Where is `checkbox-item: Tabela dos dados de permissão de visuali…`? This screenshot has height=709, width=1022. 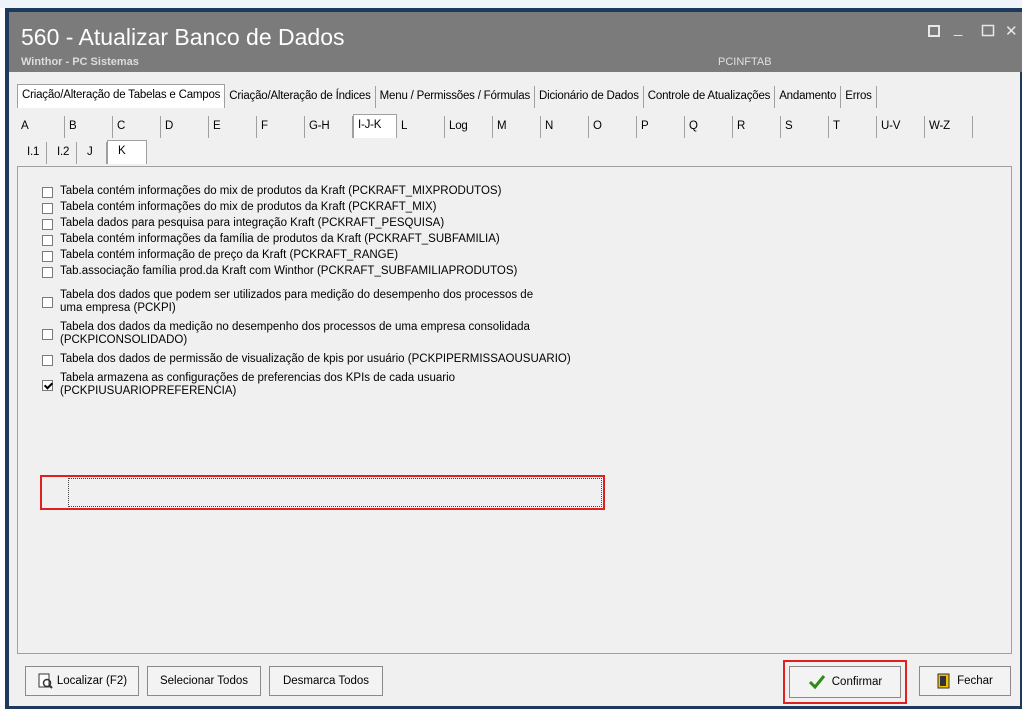
checkbox-item: Tabela dos dados de permissão de visuali… is located at coordinates (306, 359).